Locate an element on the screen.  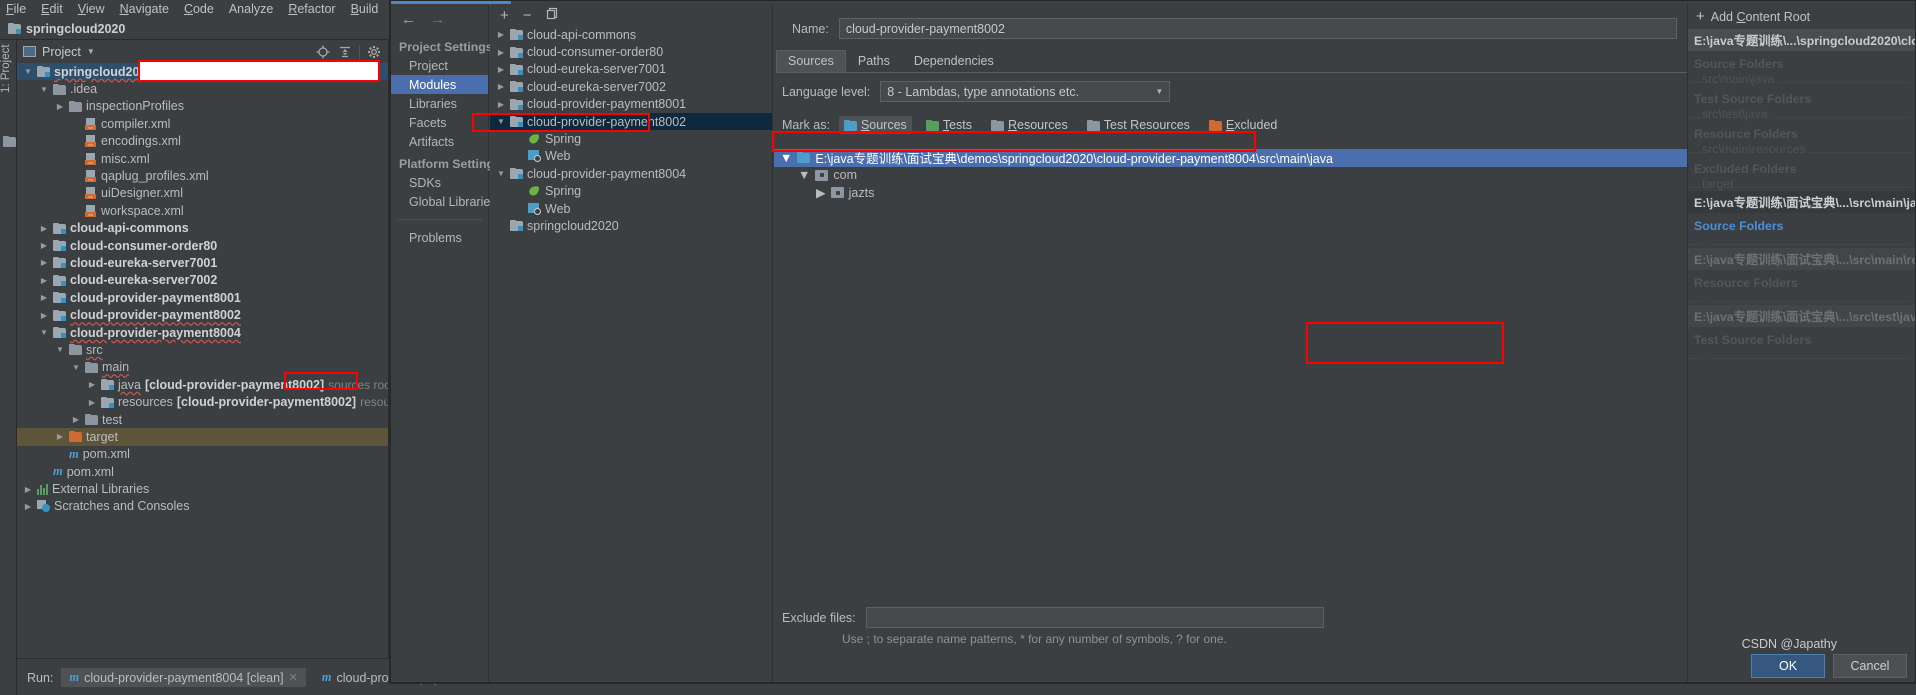
locate-icon is located at coordinates (323, 52).